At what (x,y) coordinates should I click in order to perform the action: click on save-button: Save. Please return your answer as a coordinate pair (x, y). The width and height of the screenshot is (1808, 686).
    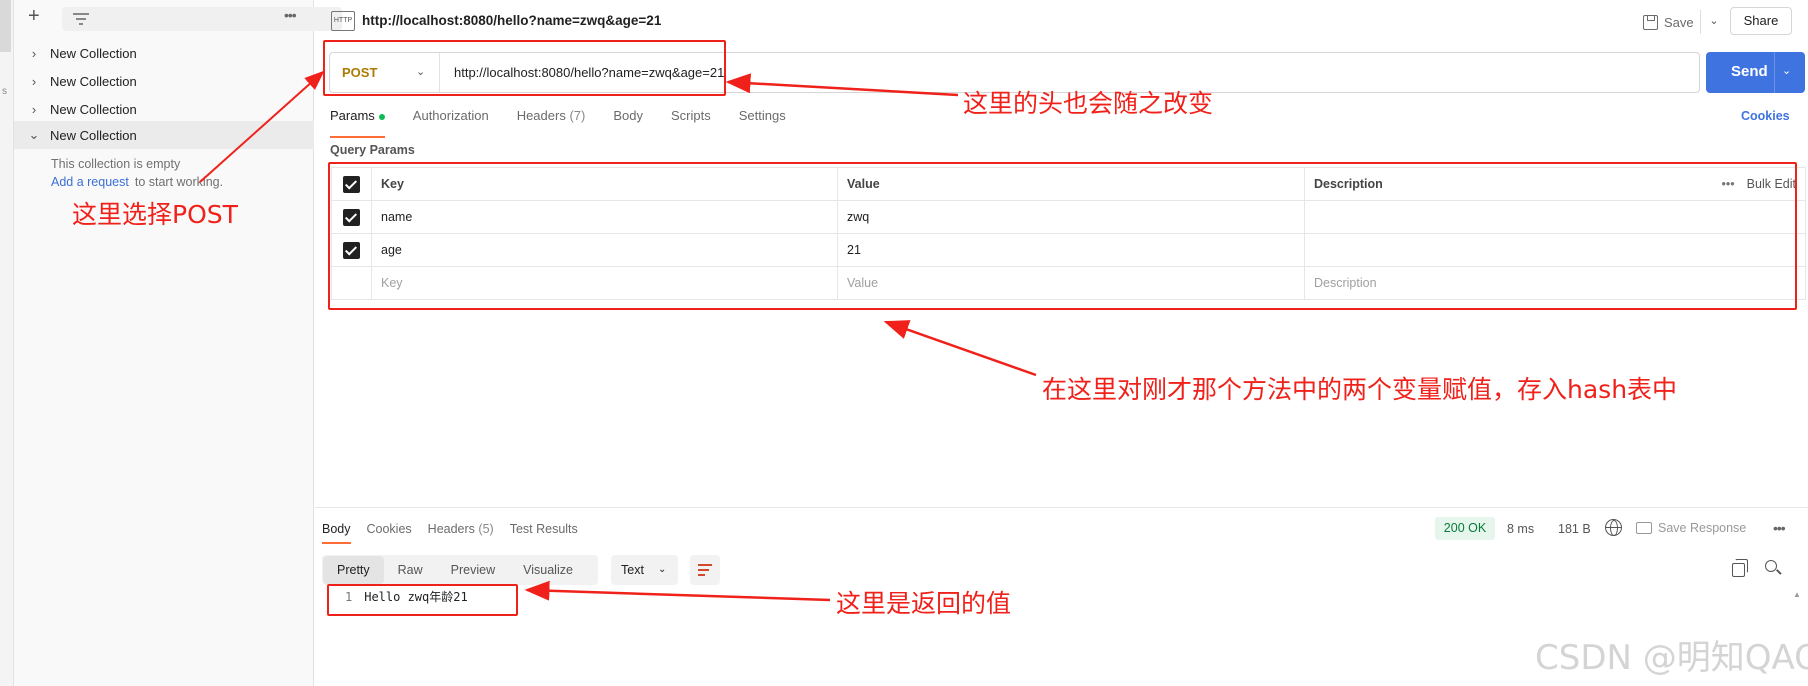
    Looking at the image, I should click on (1668, 22).